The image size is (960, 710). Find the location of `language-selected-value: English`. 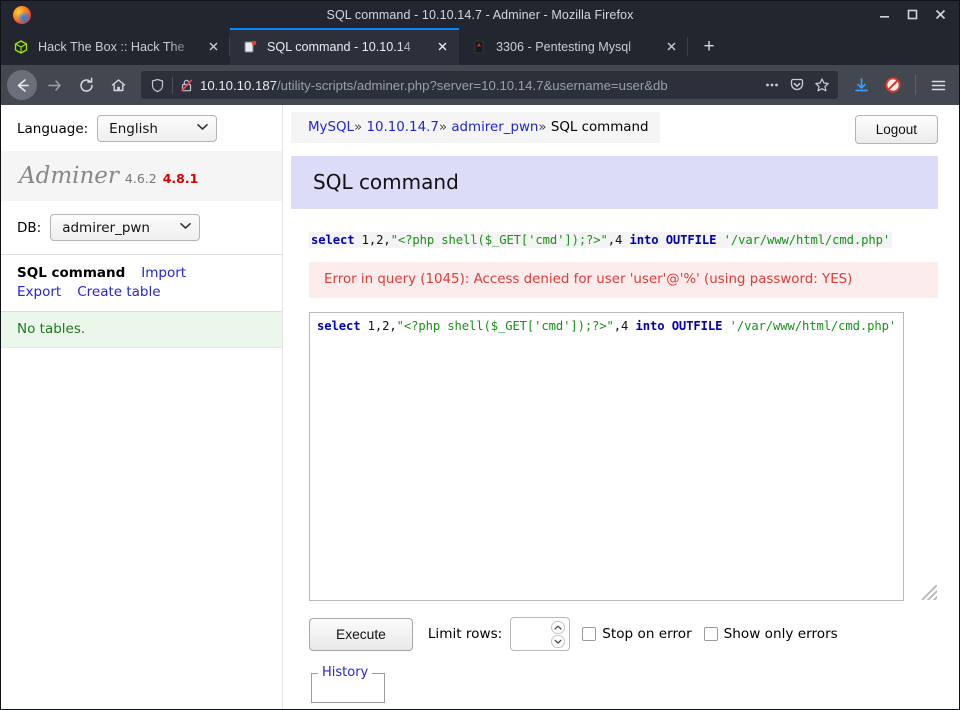

language-selected-value: English is located at coordinates (133, 128).